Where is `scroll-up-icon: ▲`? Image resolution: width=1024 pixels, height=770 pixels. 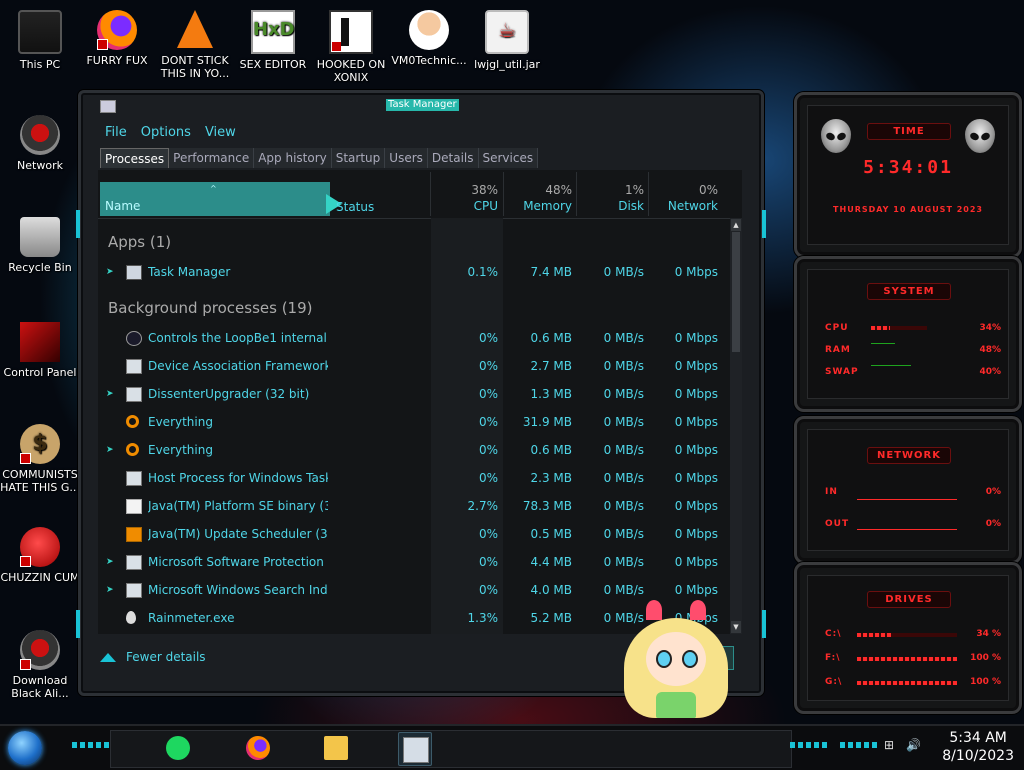
scroll-up-icon: ▲ is located at coordinates (736, 225).